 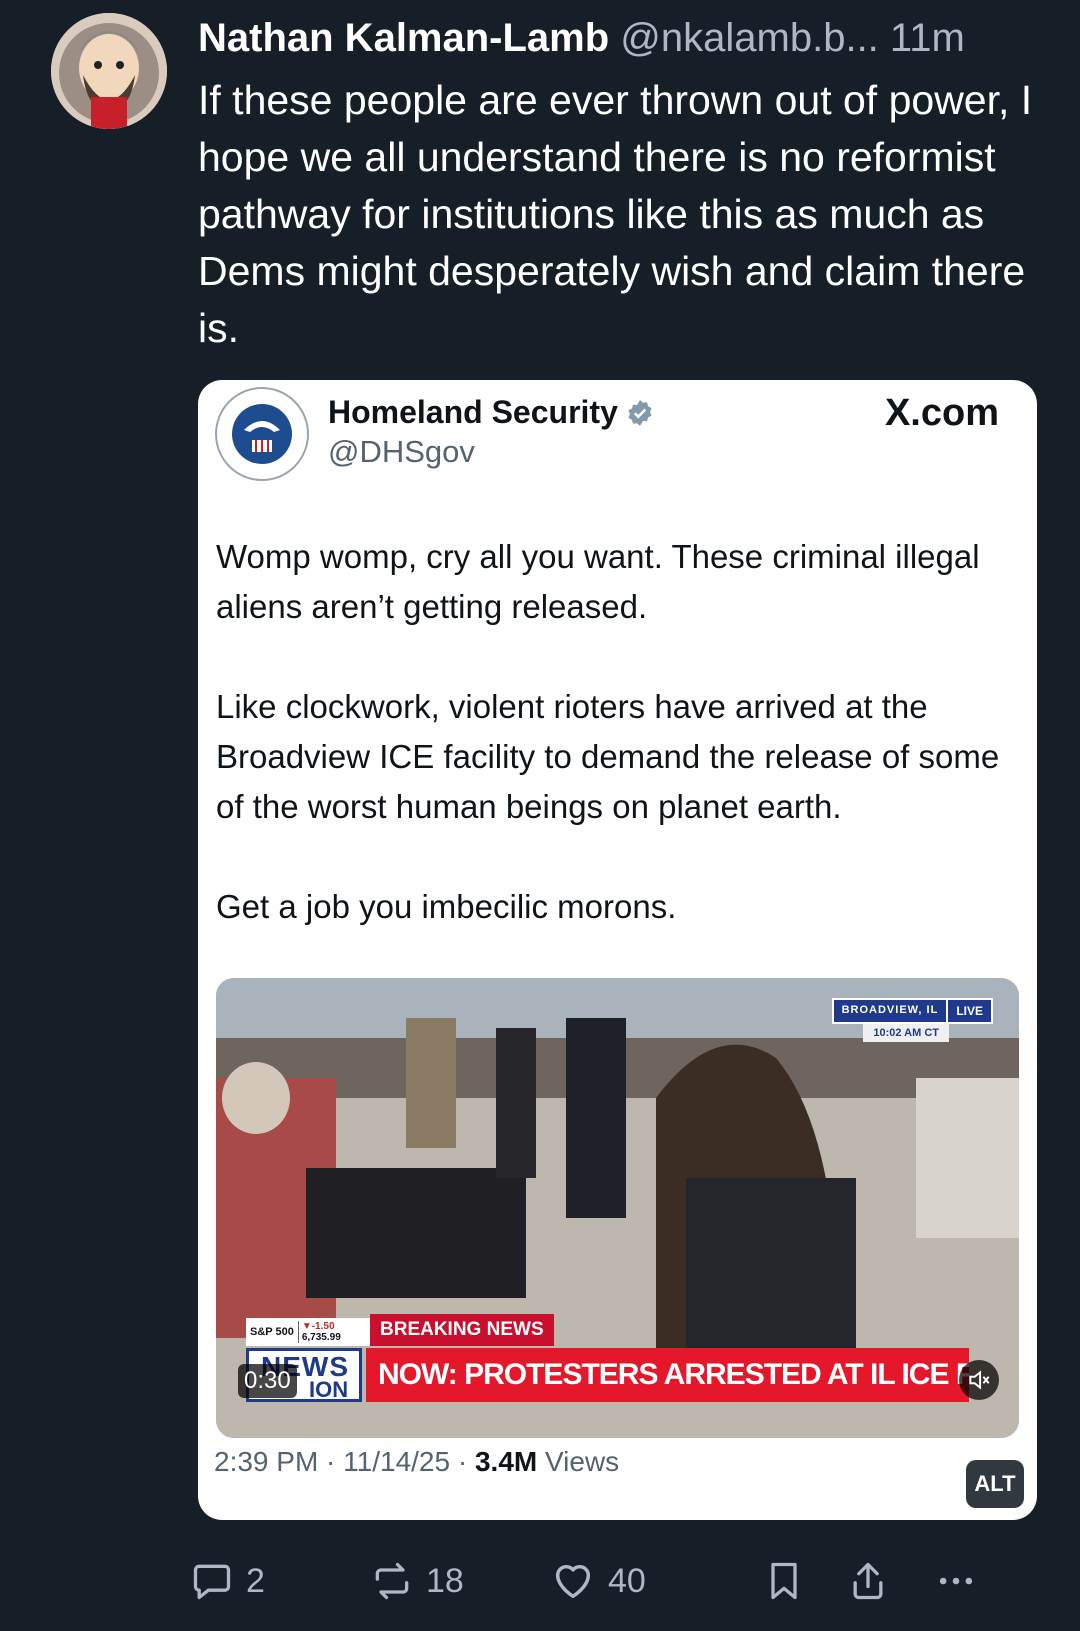 What do you see at coordinates (927, 38) in the screenshot?
I see `post-time: 11m` at bounding box center [927, 38].